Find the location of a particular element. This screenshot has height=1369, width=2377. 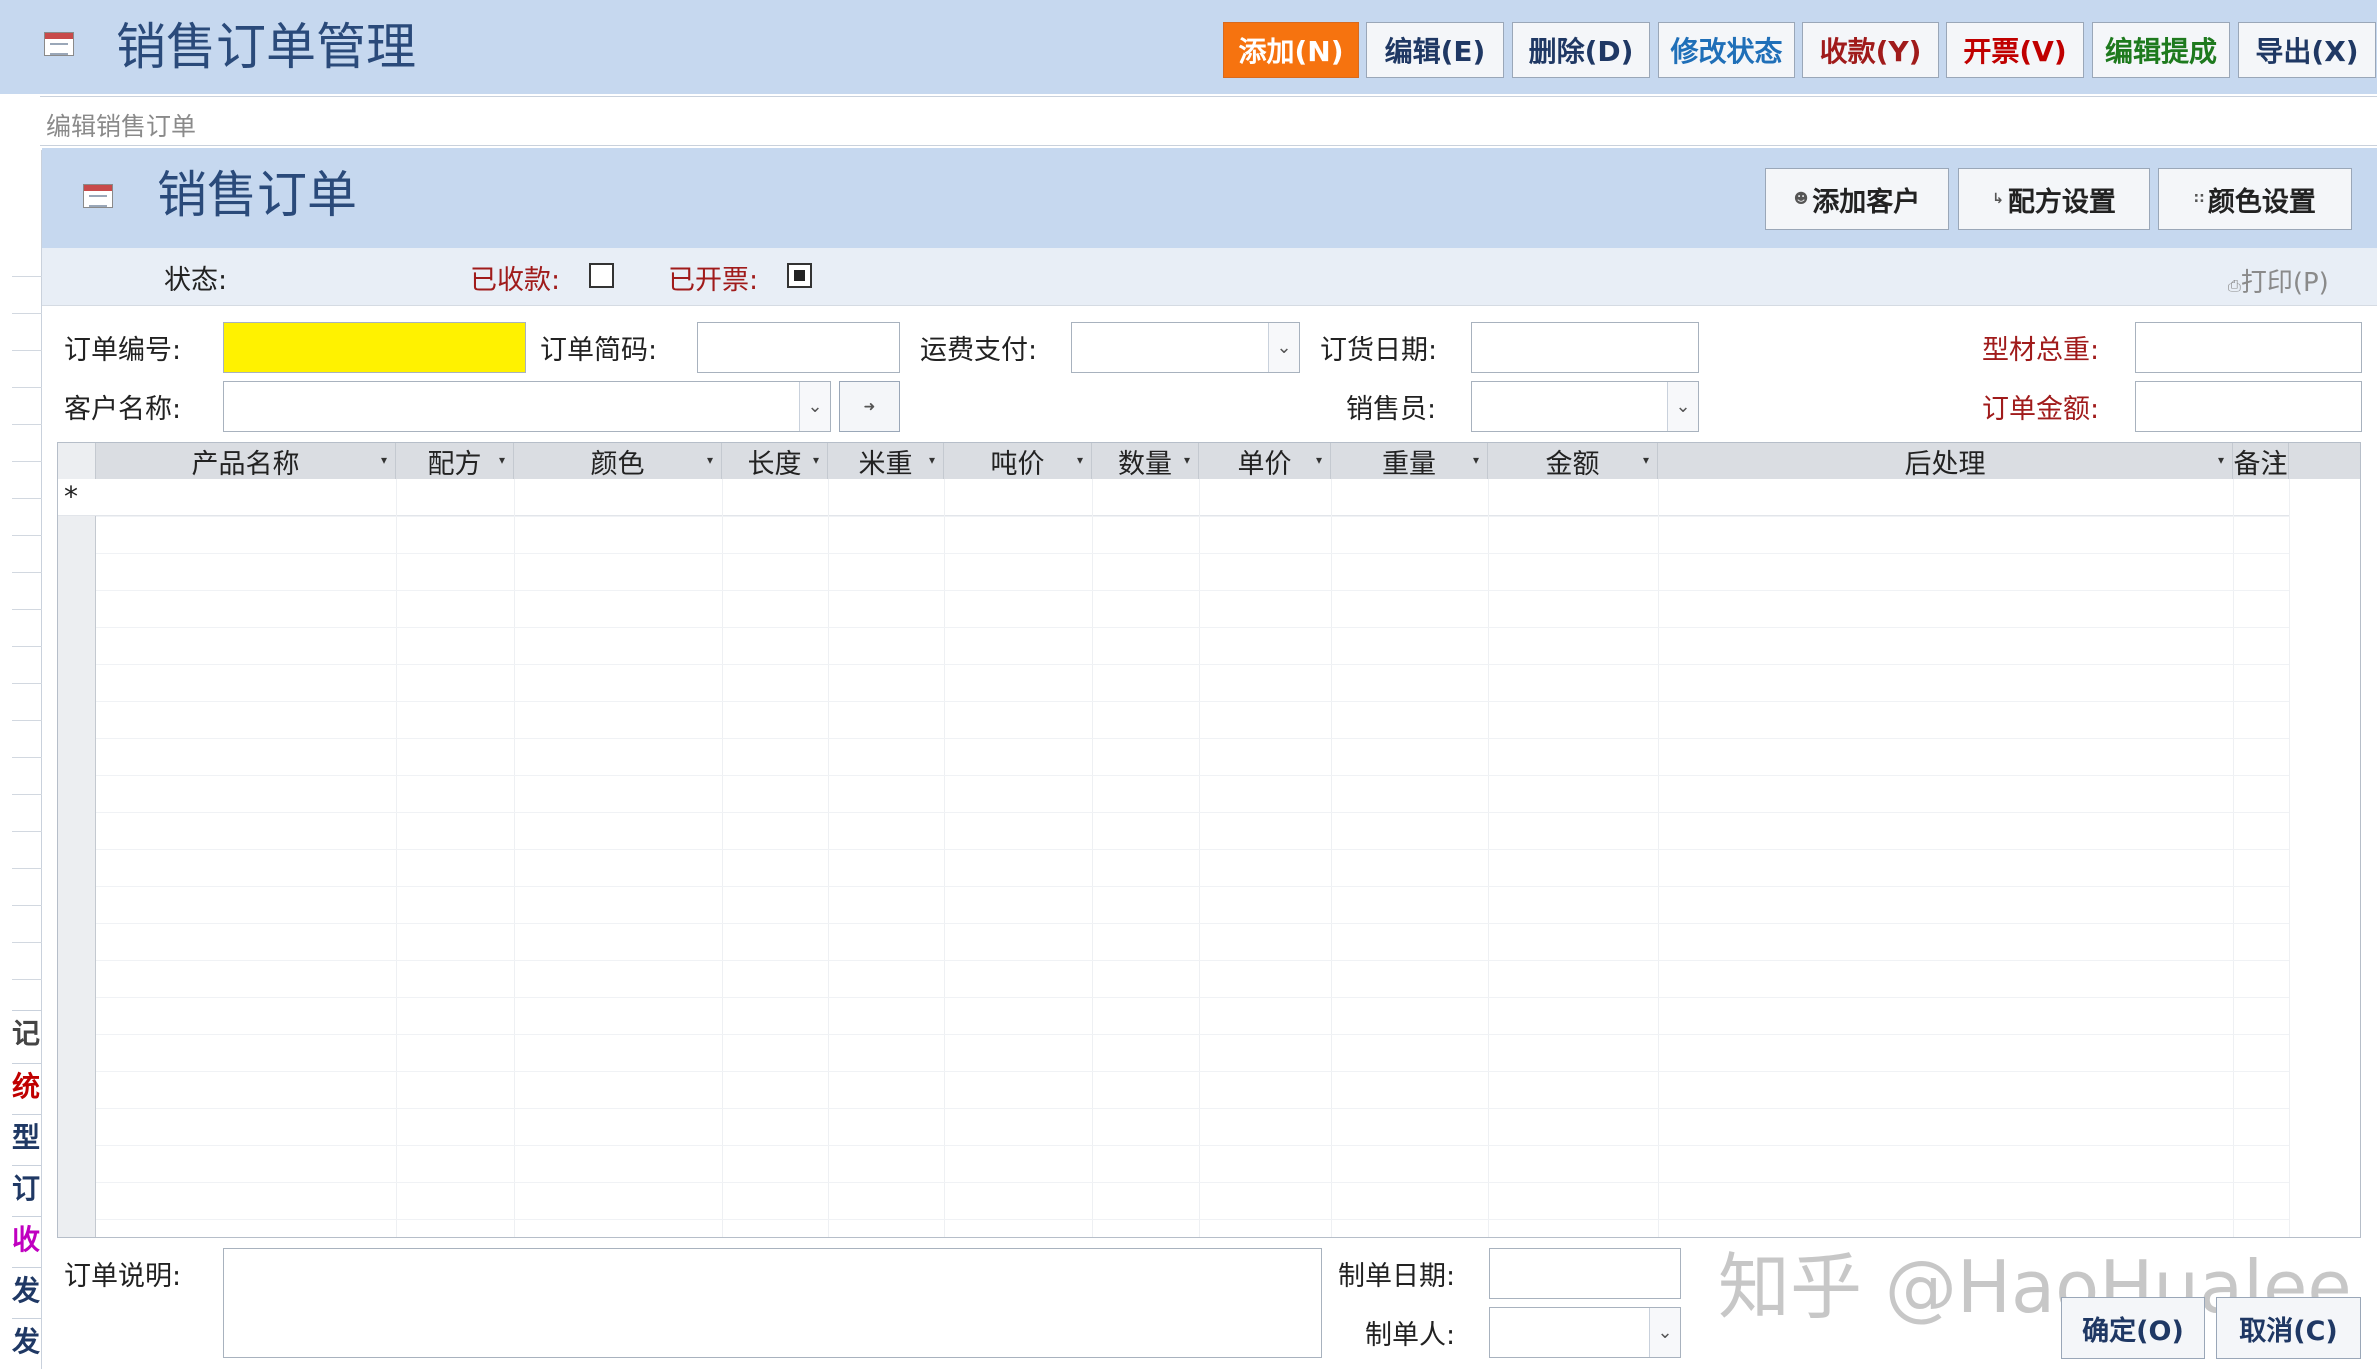

delete-button: 删除(D) is located at coordinates (1581, 50).